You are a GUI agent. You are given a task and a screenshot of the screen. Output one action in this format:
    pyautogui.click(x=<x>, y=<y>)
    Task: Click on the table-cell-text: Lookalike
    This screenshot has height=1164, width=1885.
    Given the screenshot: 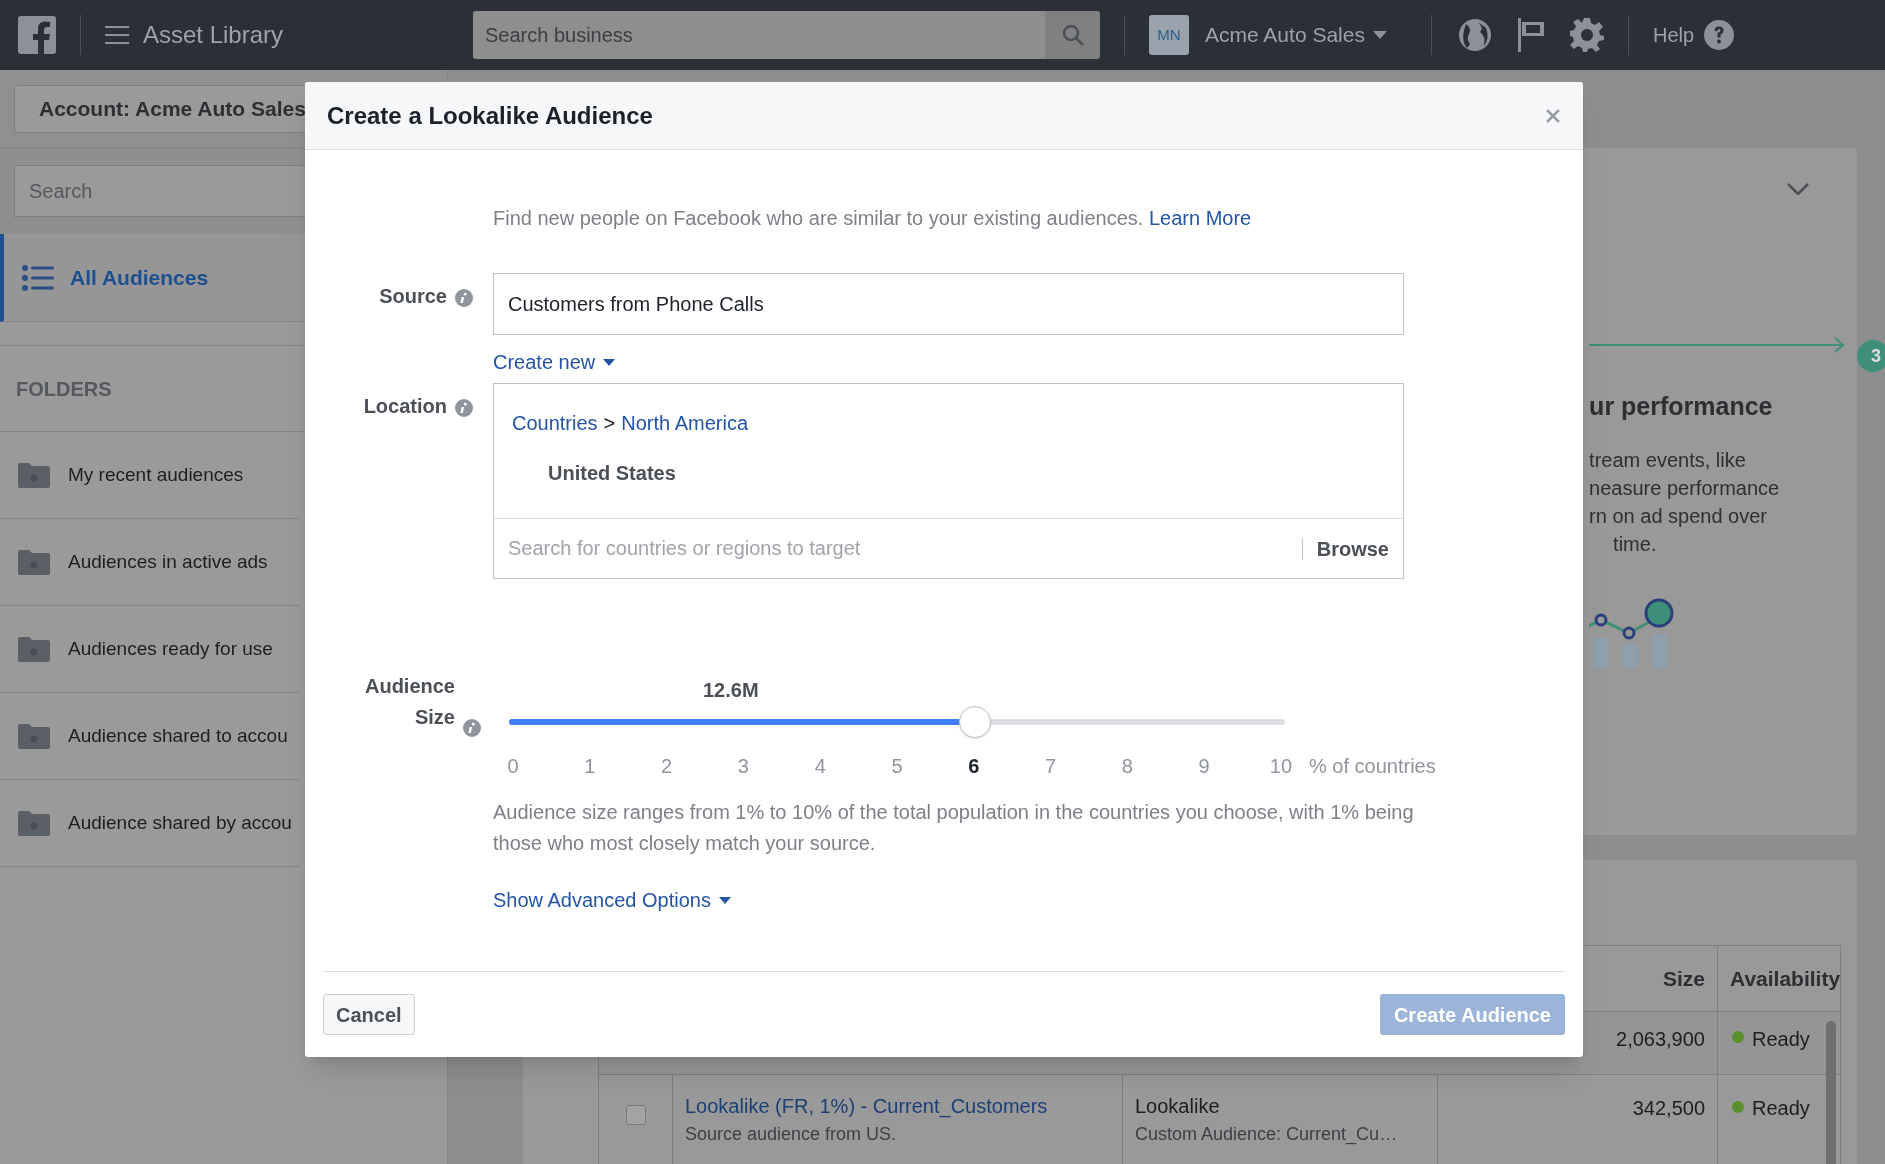 What is the action you would take?
    pyautogui.click(x=1178, y=1106)
    